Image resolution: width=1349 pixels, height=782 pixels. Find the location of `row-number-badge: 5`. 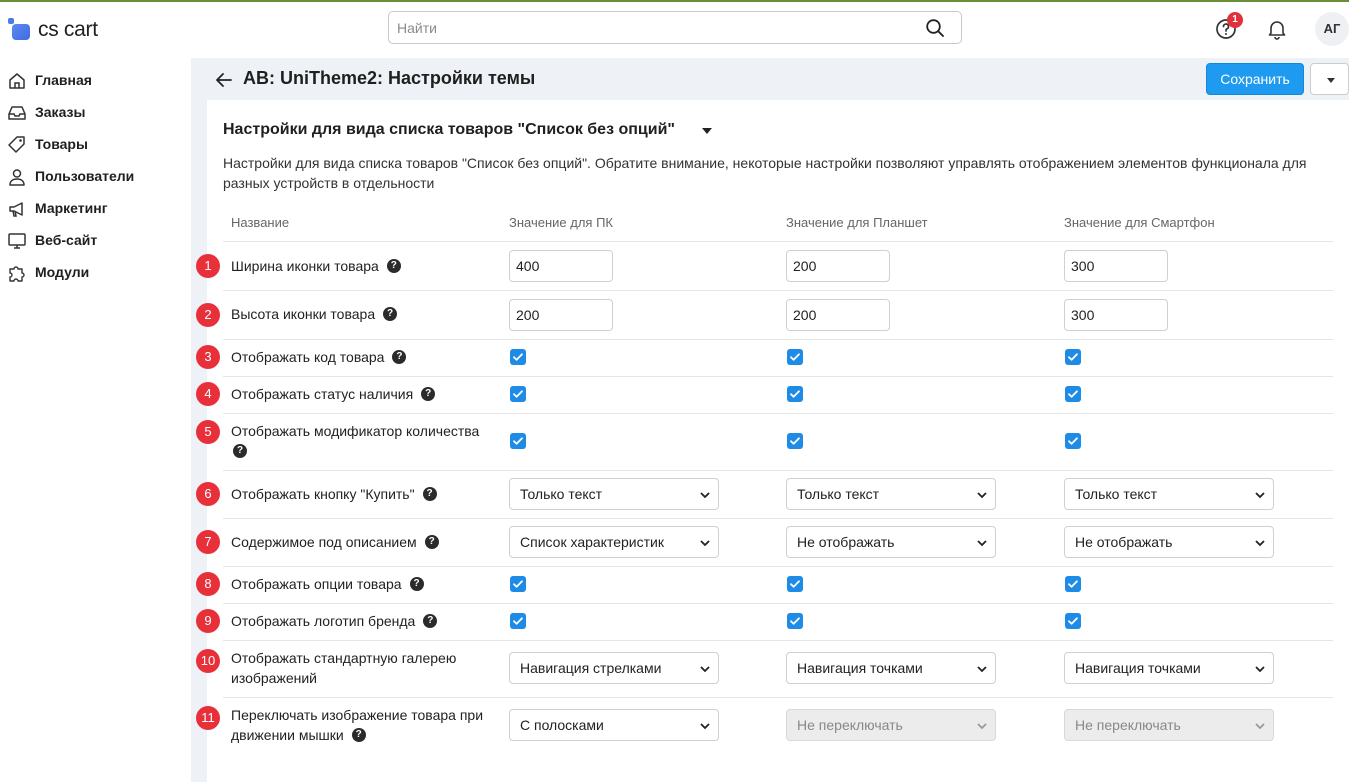

row-number-badge: 5 is located at coordinates (208, 432).